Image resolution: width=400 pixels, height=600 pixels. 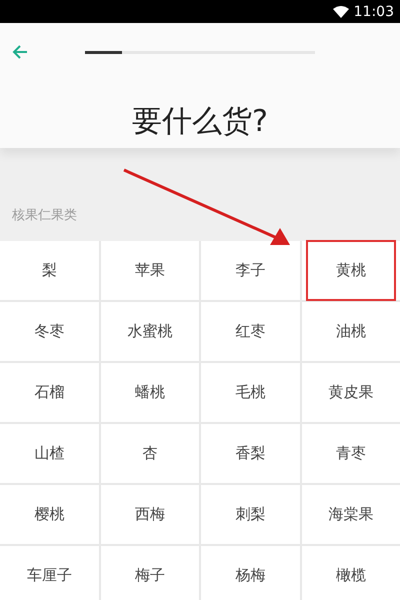 I want to click on fruit-label: 梅子, so click(x=149, y=575).